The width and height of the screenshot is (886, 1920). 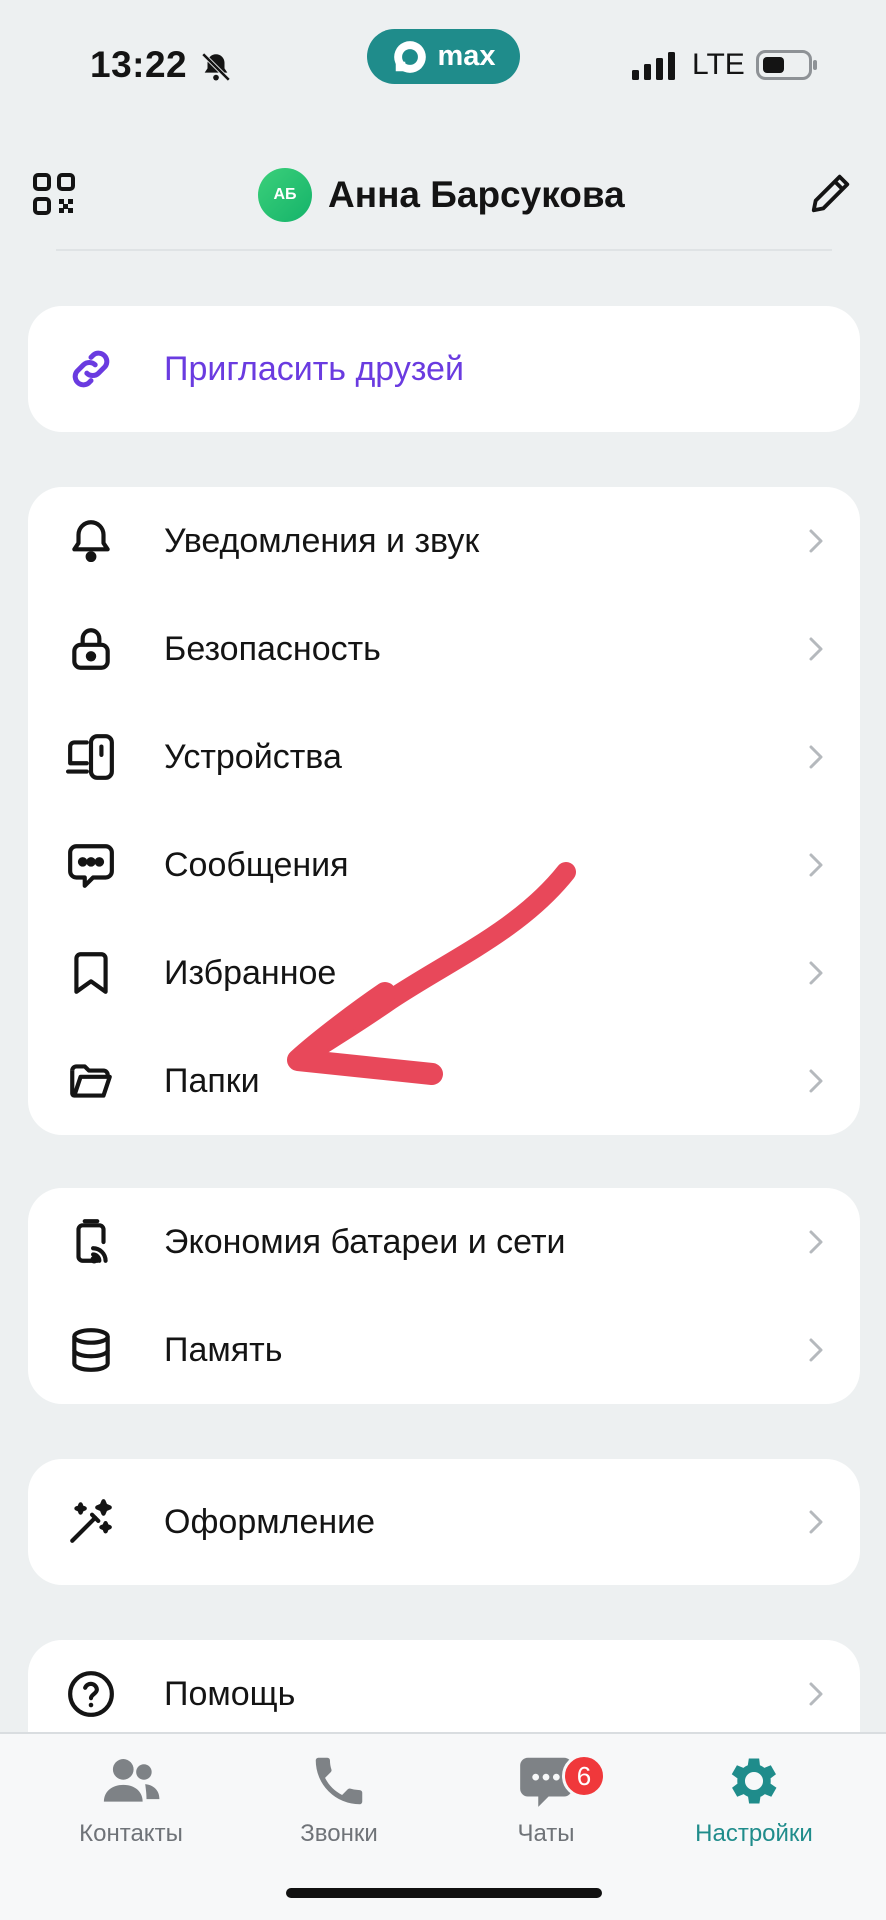 What do you see at coordinates (444, 1893) in the screenshot?
I see `home-indicator` at bounding box center [444, 1893].